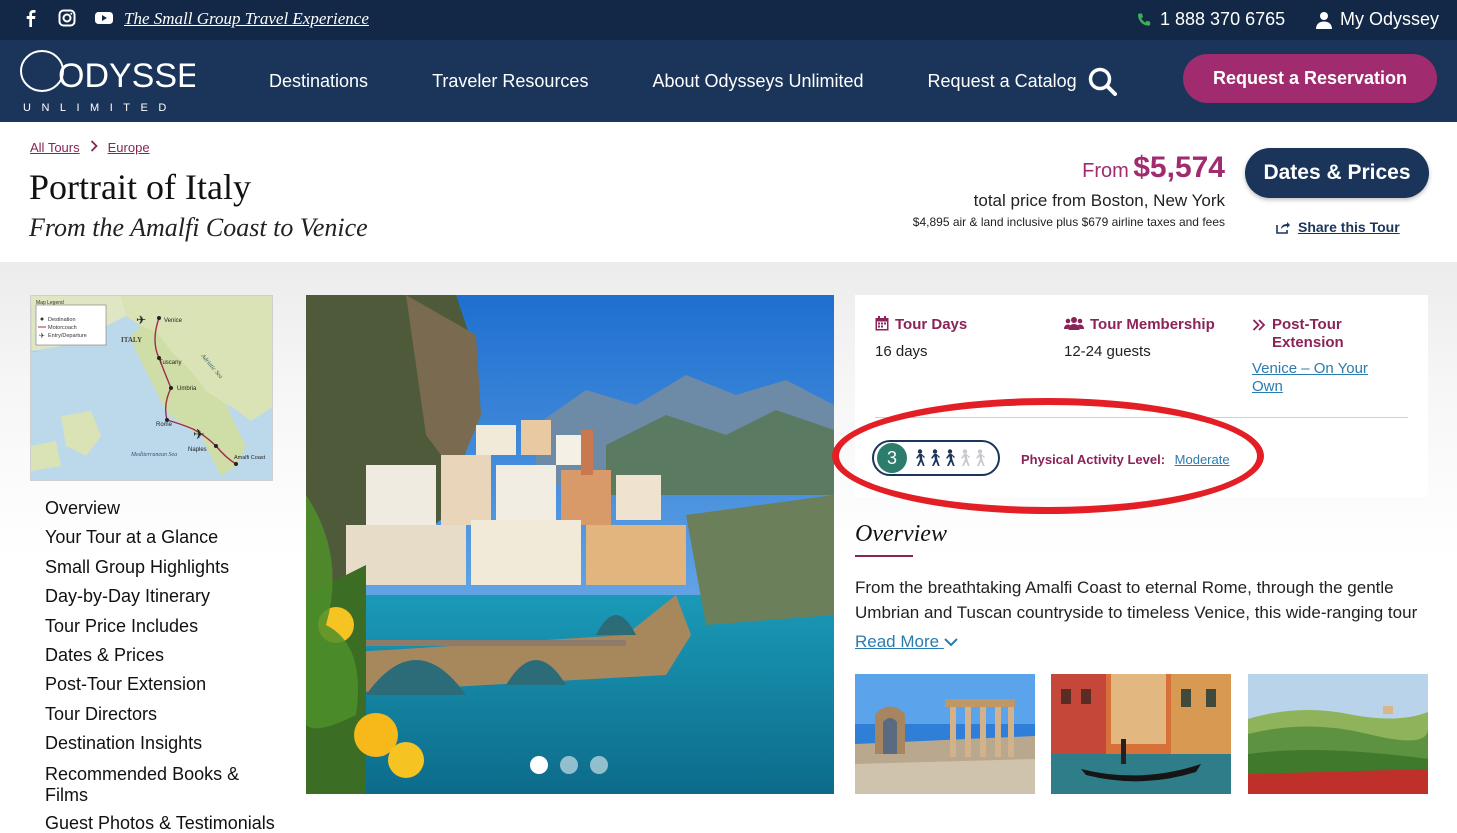 This screenshot has width=1457, height=833. What do you see at coordinates (160, 743) in the screenshot?
I see `sidenav-destination-insights: Destination Insights` at bounding box center [160, 743].